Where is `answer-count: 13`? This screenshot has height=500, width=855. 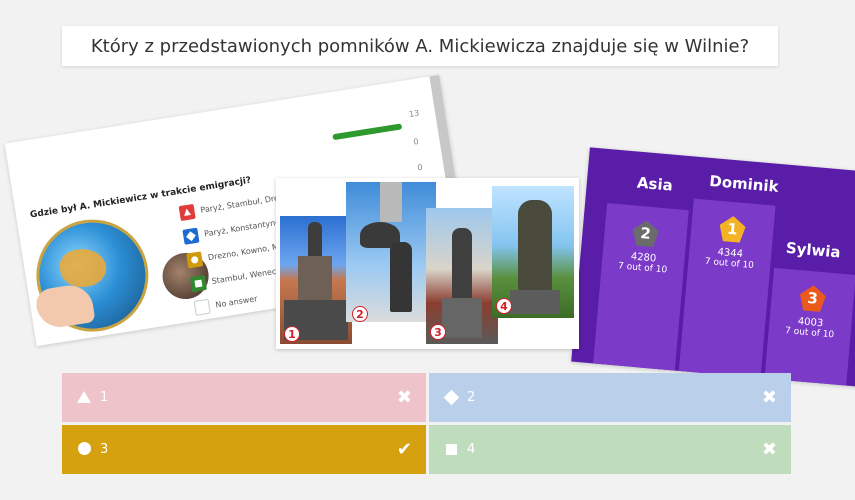
answer-count: 13 is located at coordinates (414, 113).